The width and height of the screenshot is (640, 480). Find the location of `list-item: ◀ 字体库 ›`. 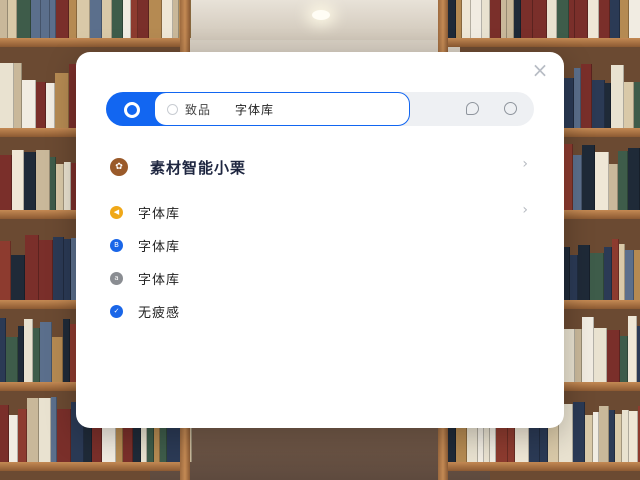

list-item: ◀ 字体库 › is located at coordinates (320, 212).